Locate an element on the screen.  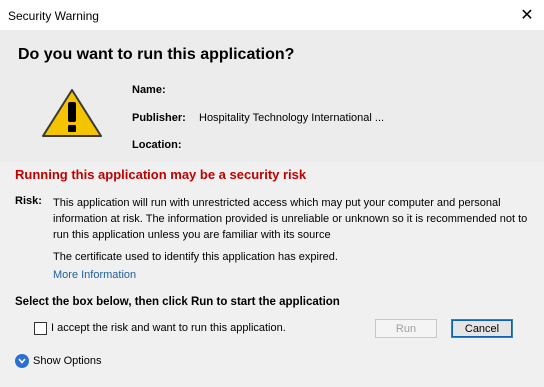
close-button: ✕ is located at coordinates (527, 15).